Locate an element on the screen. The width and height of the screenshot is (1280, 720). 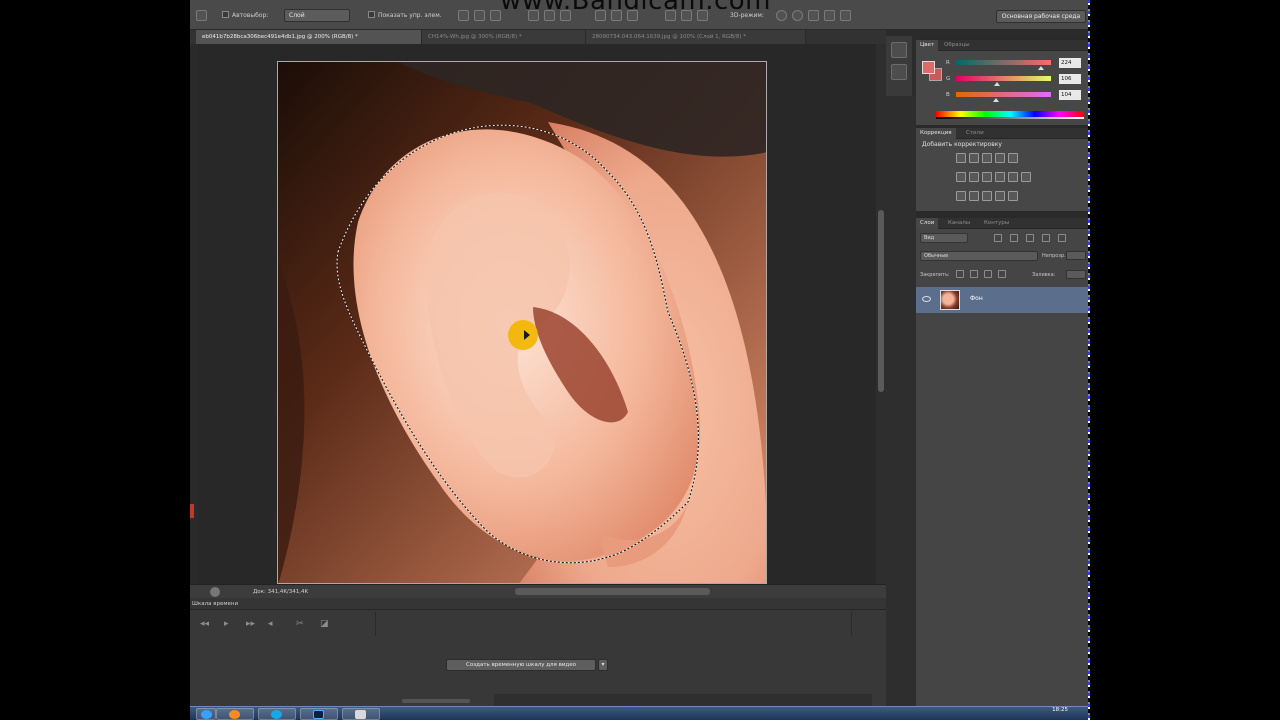
history-icon is located at coordinates (899, 50).